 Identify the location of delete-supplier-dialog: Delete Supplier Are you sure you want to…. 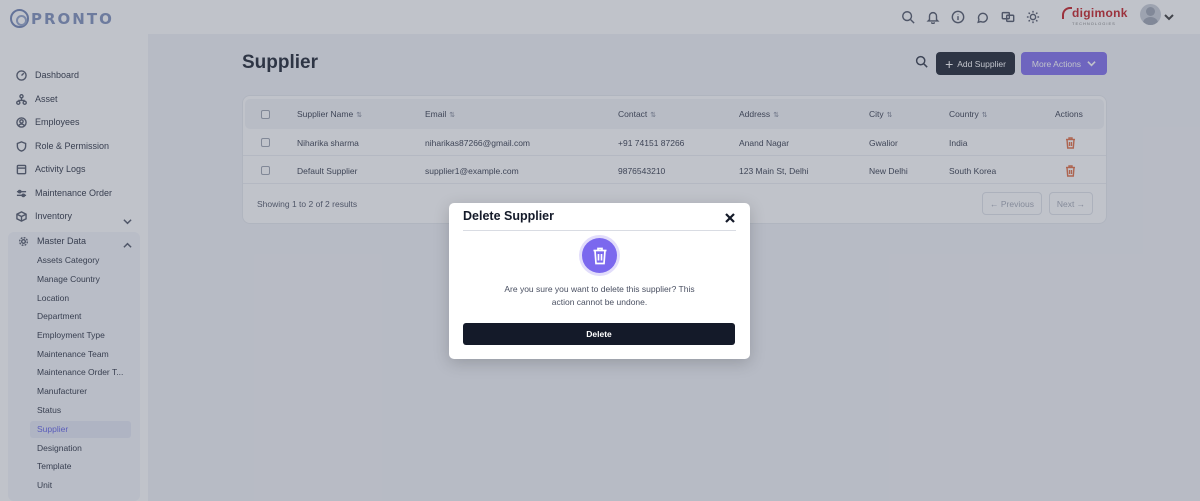
(599, 281).